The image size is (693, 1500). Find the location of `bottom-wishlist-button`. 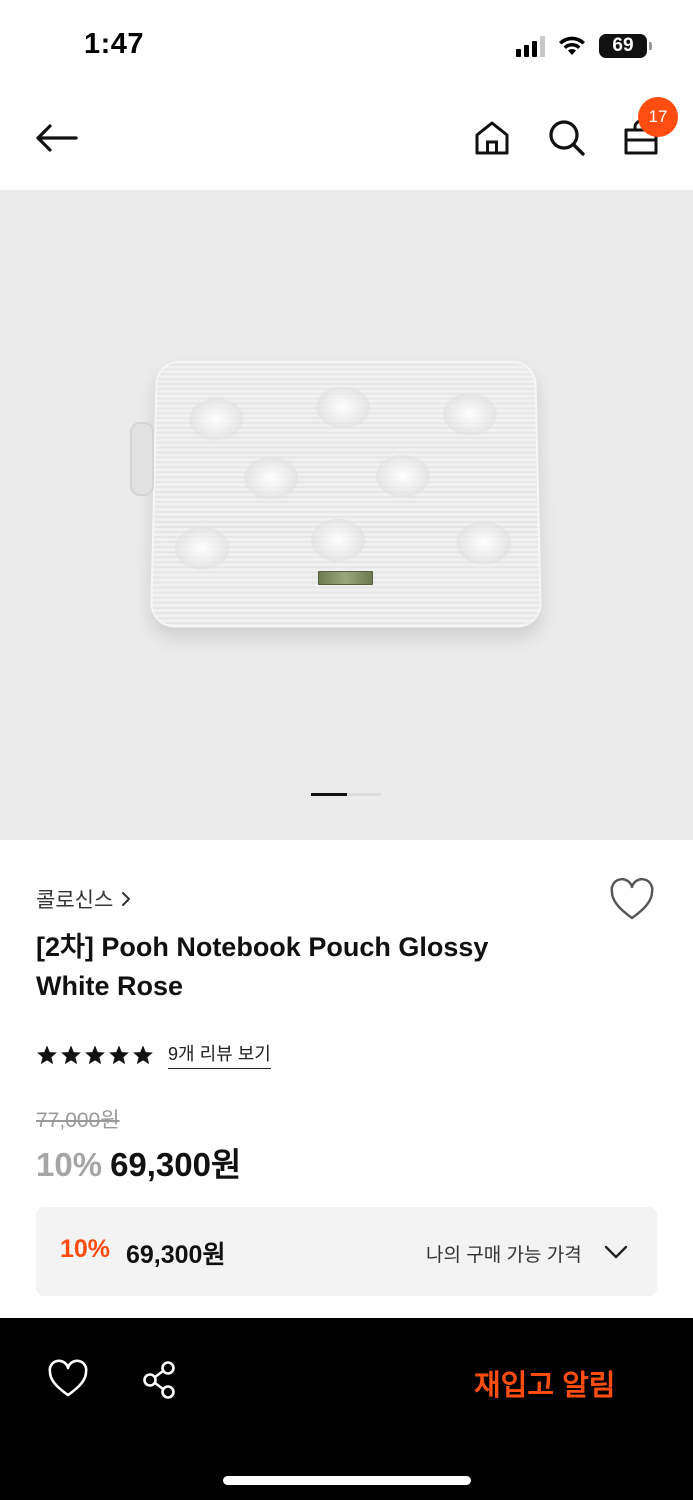

bottom-wishlist-button is located at coordinates (68, 1380).